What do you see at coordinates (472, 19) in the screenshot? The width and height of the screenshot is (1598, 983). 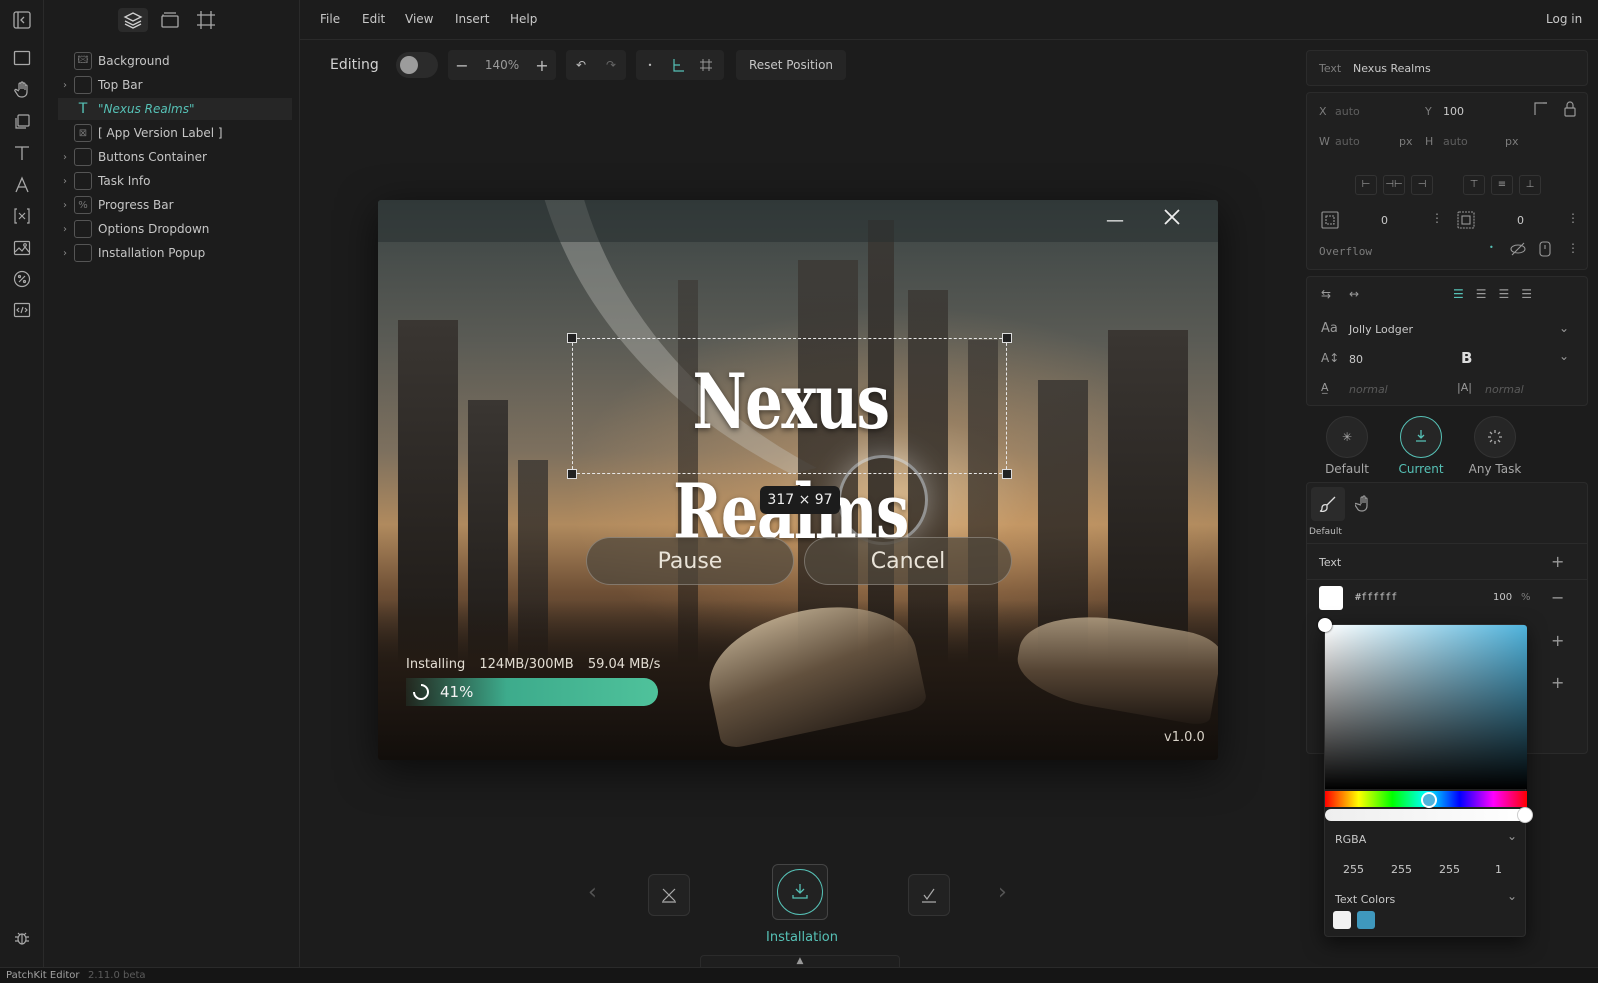 I see `menu-insert: Insert` at bounding box center [472, 19].